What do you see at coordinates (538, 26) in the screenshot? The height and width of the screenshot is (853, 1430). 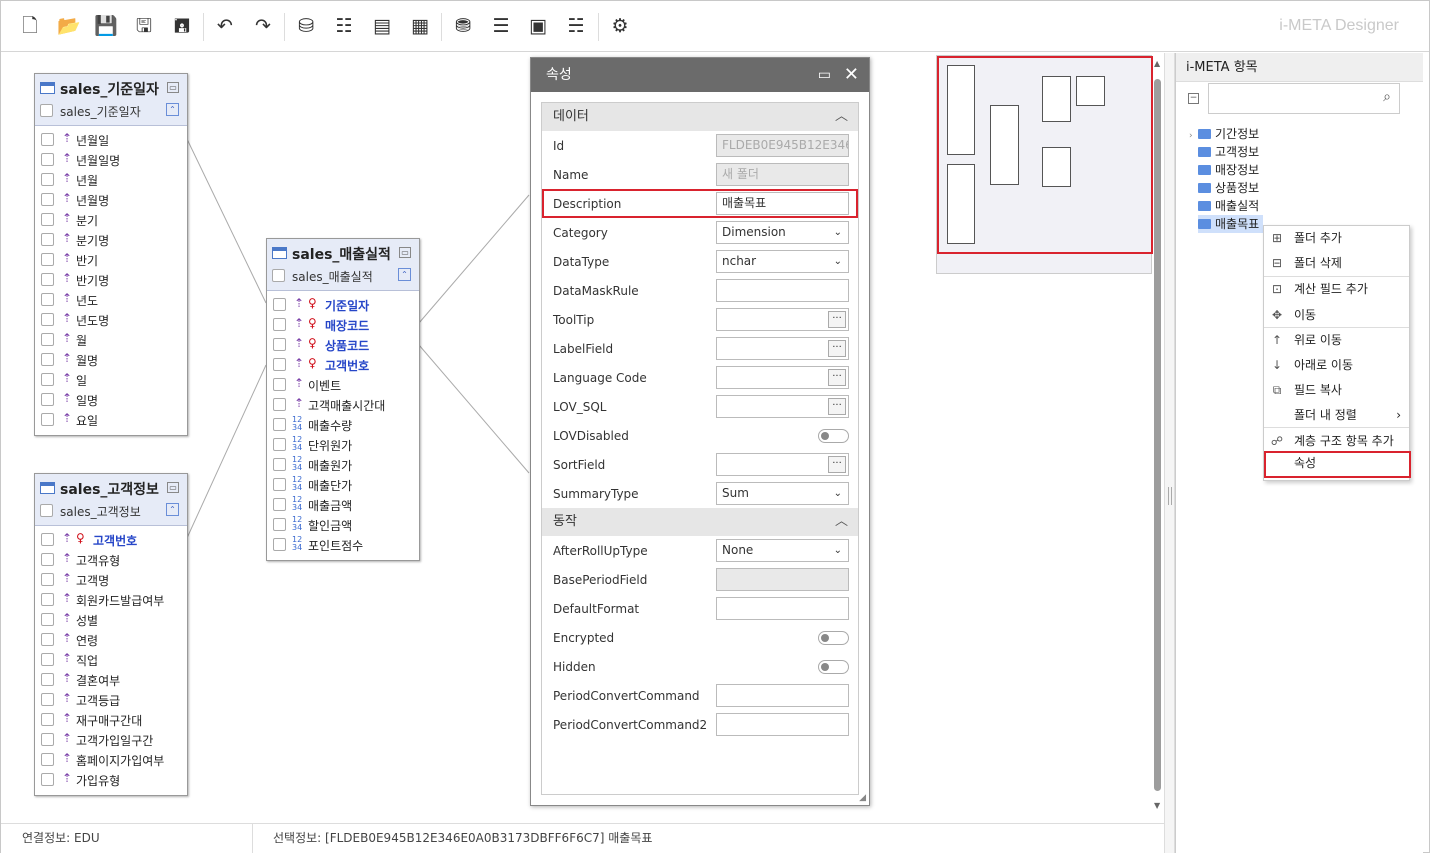 I see `document-icon: ▣` at bounding box center [538, 26].